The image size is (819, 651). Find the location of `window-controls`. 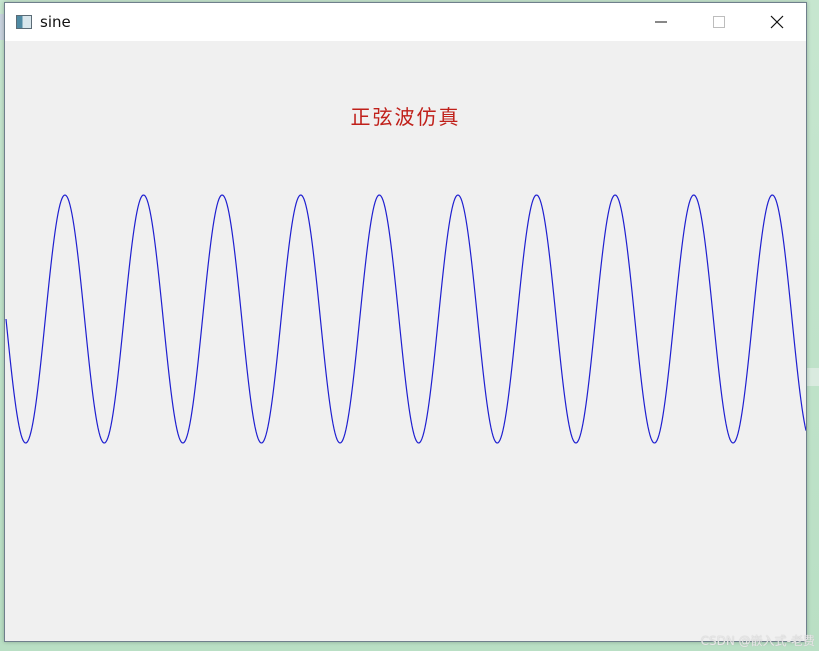

window-controls is located at coordinates (719, 22).